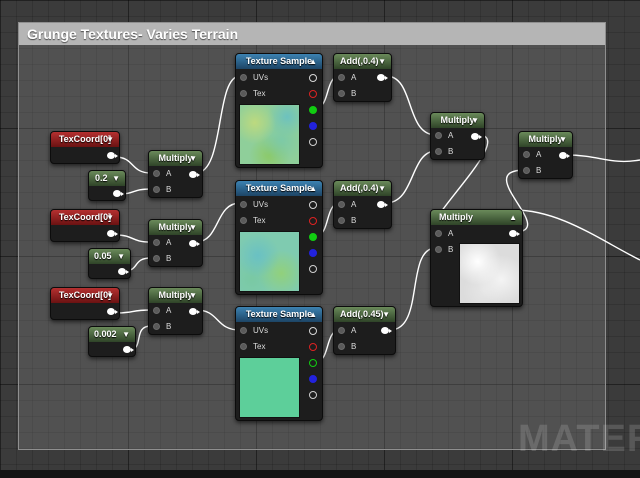 Image resolution: width=640 pixels, height=478 pixels. Describe the element at coordinates (279, 314) in the screenshot. I see `texture-sample-header-3: Texture Sample ▲` at that location.